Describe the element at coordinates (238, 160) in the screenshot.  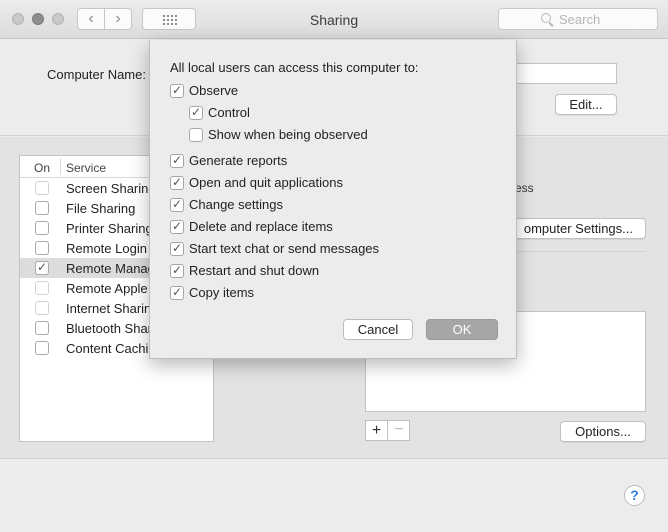
I see `option-label: Generate reports` at that location.